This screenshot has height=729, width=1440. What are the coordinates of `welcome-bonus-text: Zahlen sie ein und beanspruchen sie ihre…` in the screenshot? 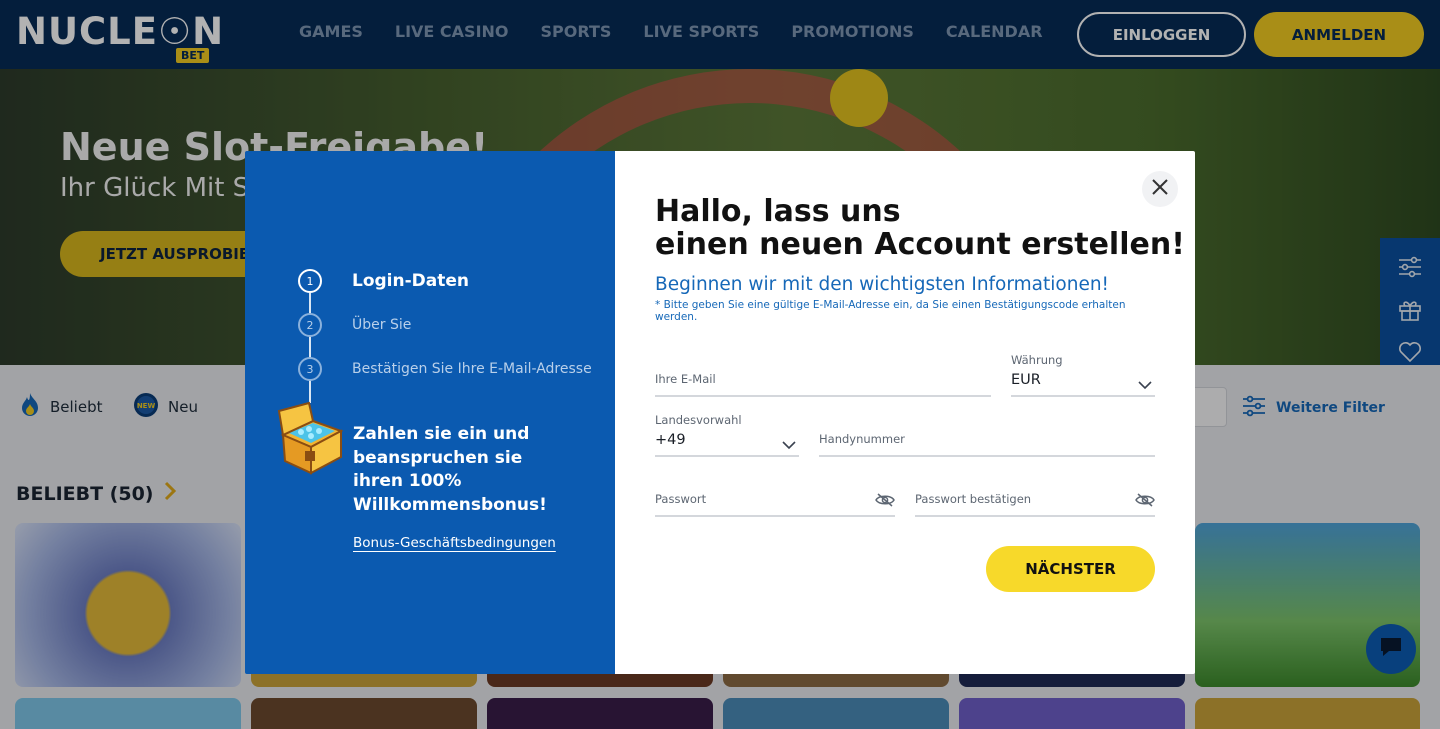 It's located at (468, 470).